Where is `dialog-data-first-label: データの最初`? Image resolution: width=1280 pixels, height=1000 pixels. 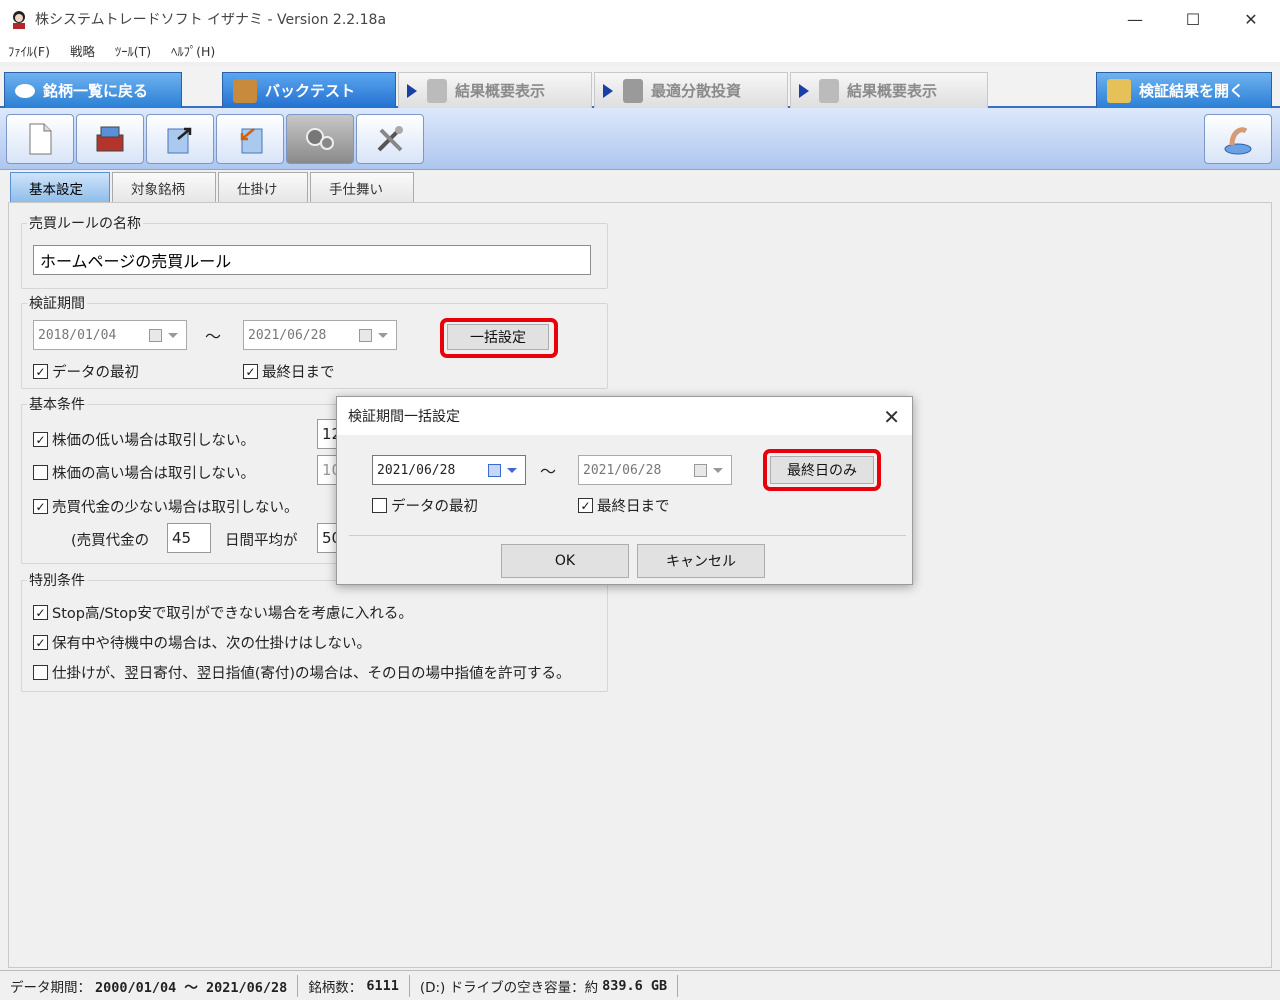 dialog-data-first-label: データの最初 is located at coordinates (434, 507).